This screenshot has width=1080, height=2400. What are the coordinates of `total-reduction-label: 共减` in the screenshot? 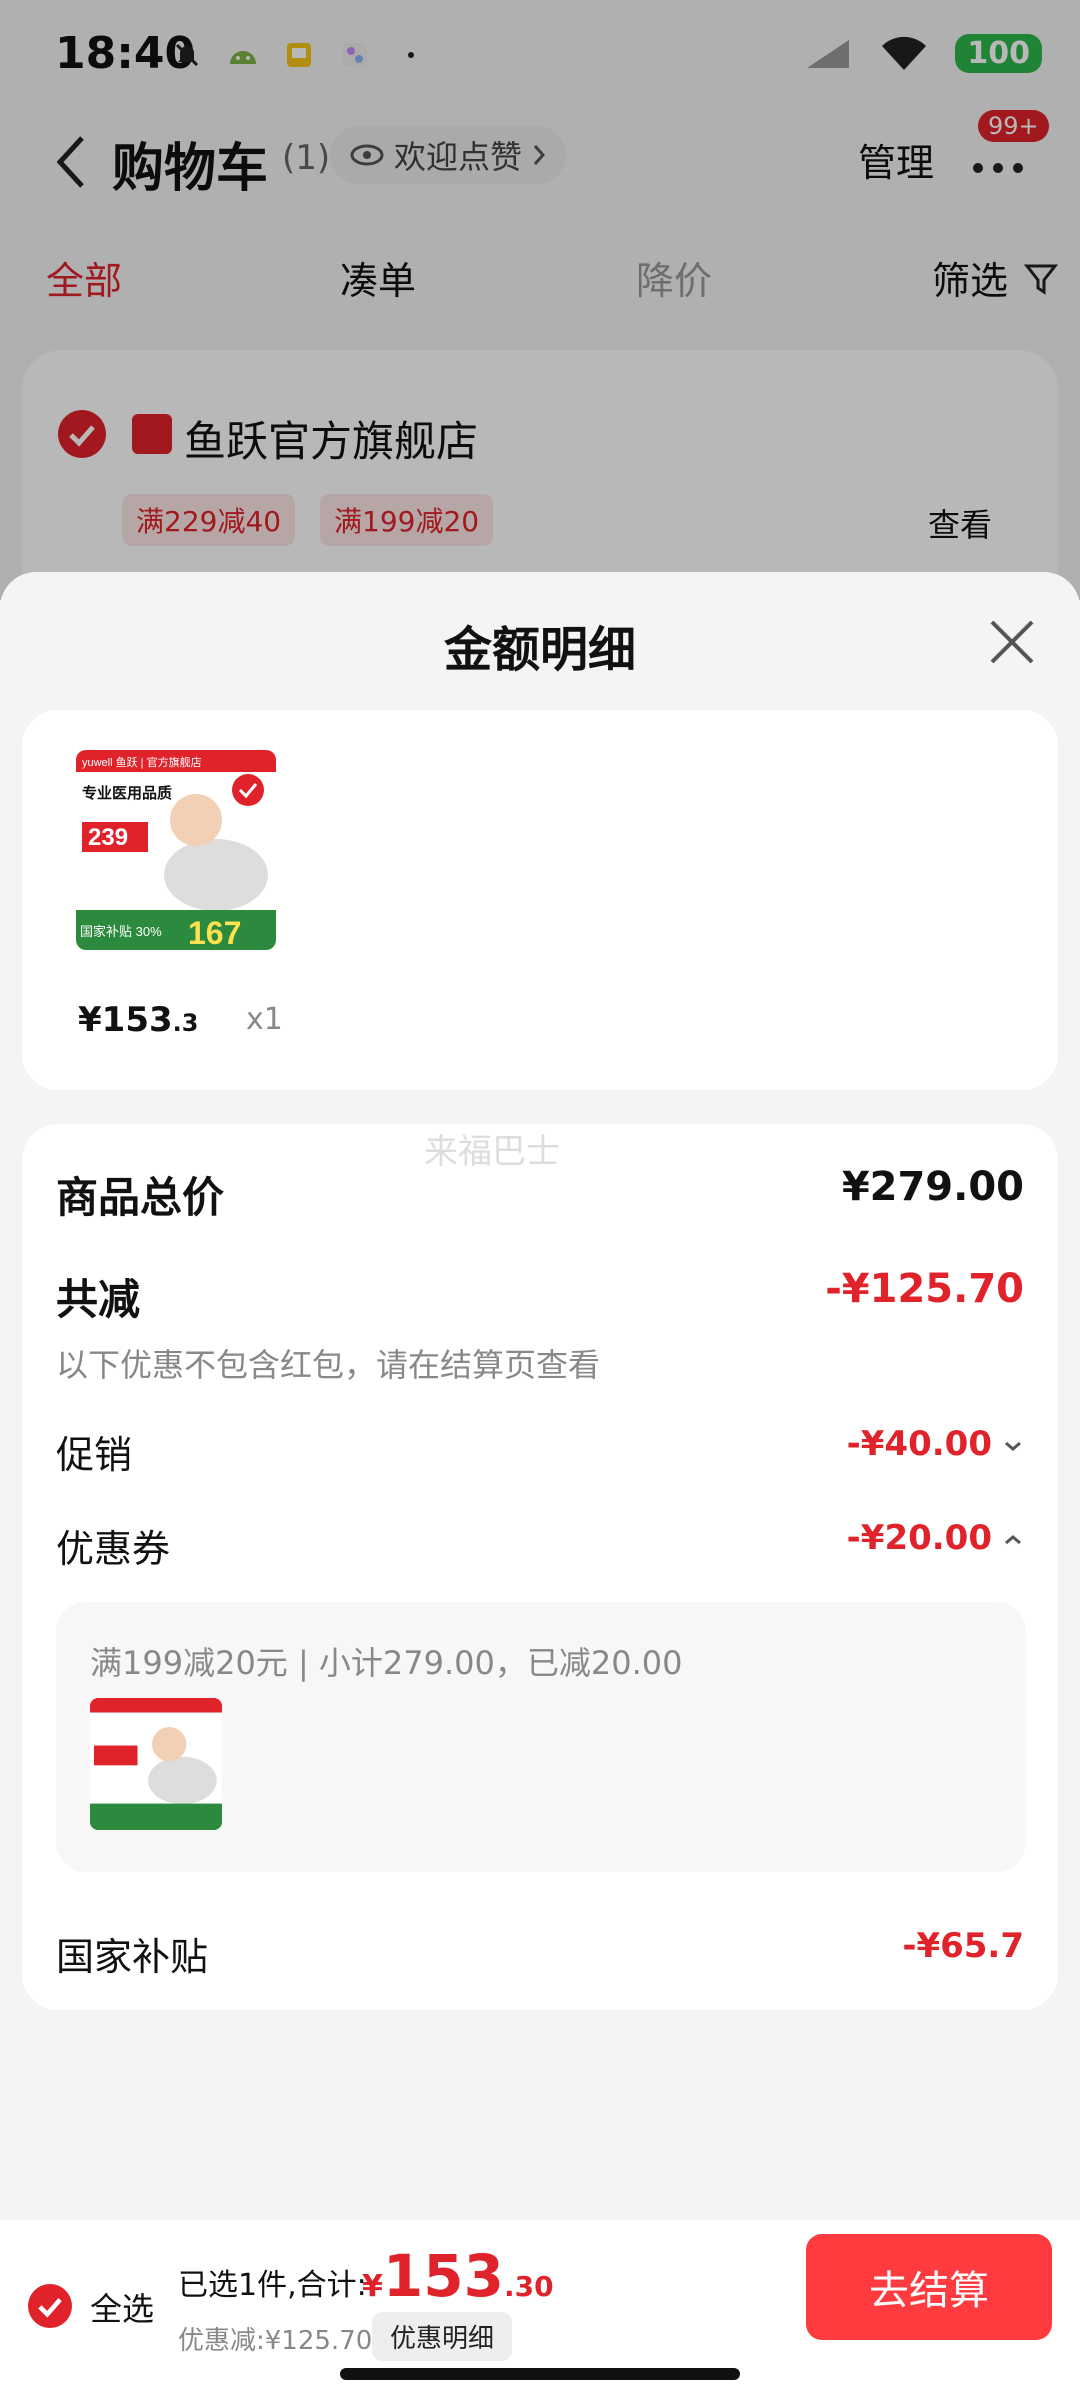 It's located at (98, 1299).